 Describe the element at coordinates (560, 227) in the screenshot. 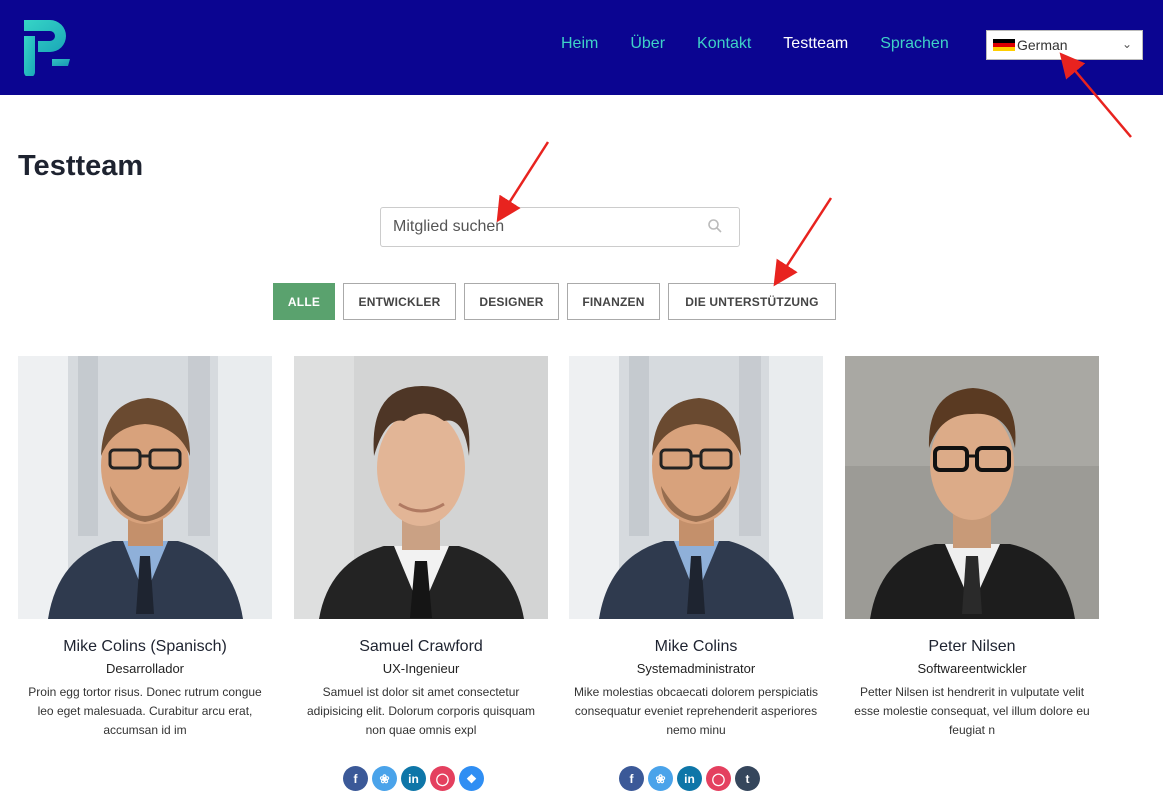

I see `member-search-input: Mitglied suchen` at that location.